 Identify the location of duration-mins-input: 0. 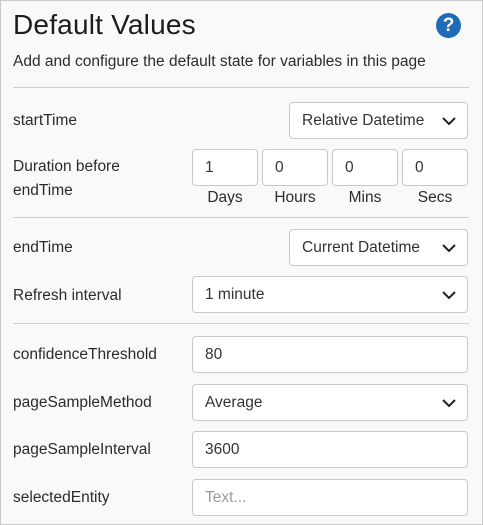
(365, 167).